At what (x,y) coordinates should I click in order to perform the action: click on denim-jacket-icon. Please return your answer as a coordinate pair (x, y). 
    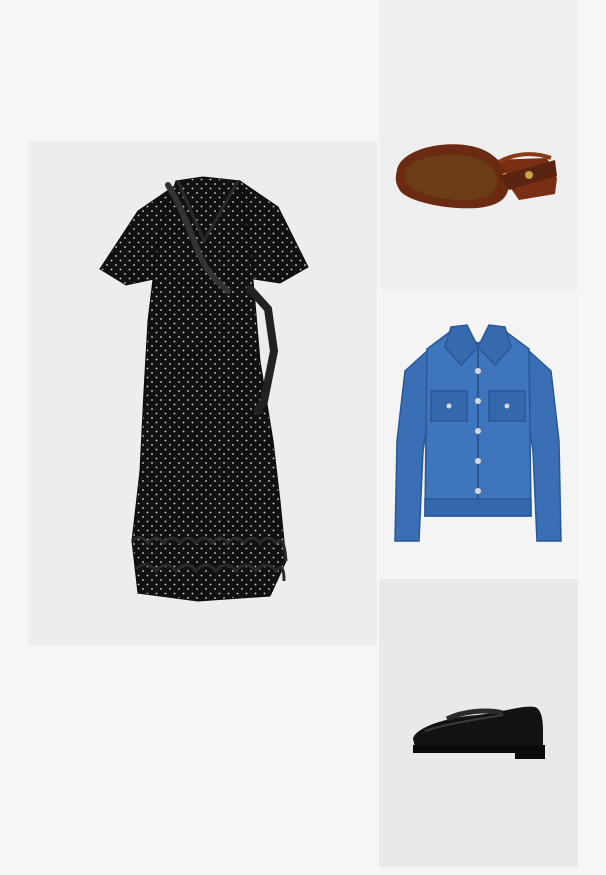
    Looking at the image, I should click on (478, 433).